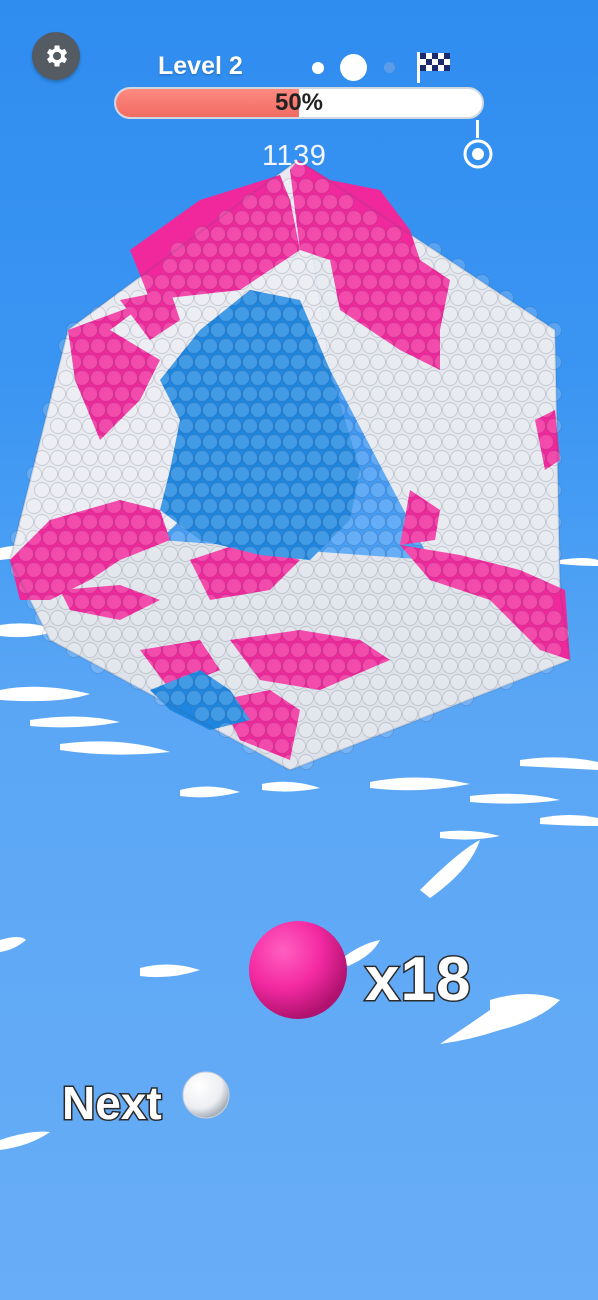 The height and width of the screenshot is (1300, 598). What do you see at coordinates (206, 1095) in the screenshot?
I see `next-ball` at bounding box center [206, 1095].